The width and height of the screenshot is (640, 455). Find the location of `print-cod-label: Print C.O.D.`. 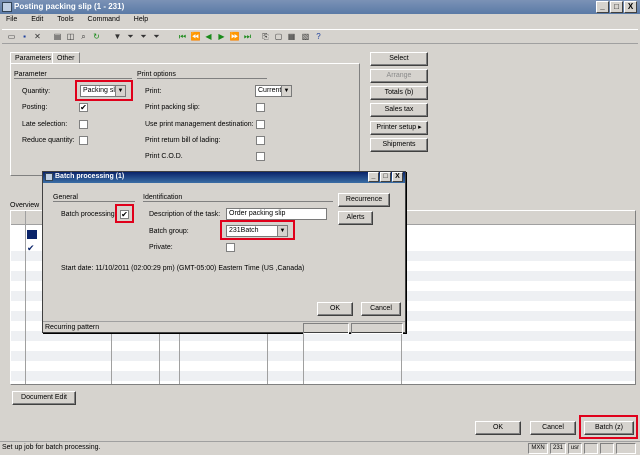

print-cod-label: Print C.O.D. is located at coordinates (164, 156).